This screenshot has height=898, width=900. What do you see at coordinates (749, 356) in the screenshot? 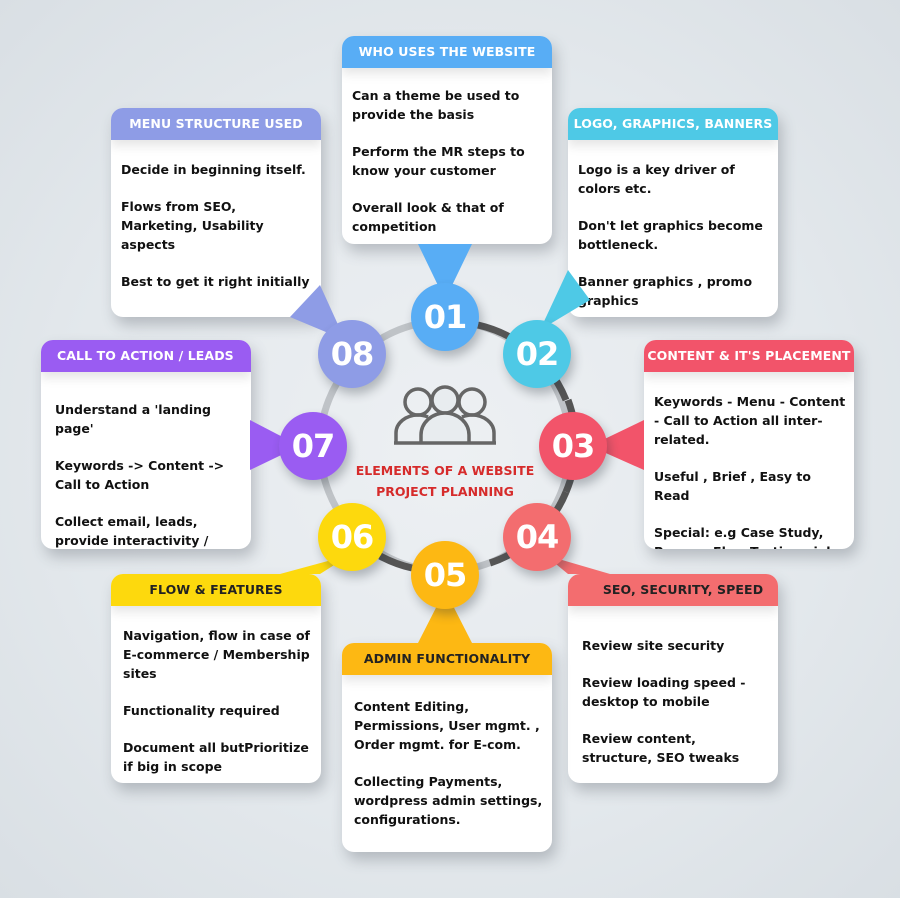
I see `card-heading: CONTENT & IT'S PLACEMENT` at bounding box center [749, 356].